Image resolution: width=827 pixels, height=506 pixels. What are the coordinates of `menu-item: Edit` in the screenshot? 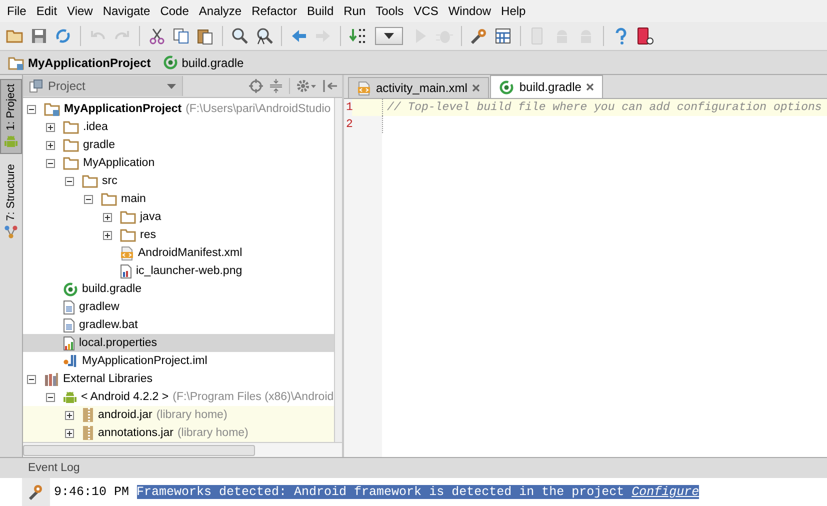 It's located at (46, 11).